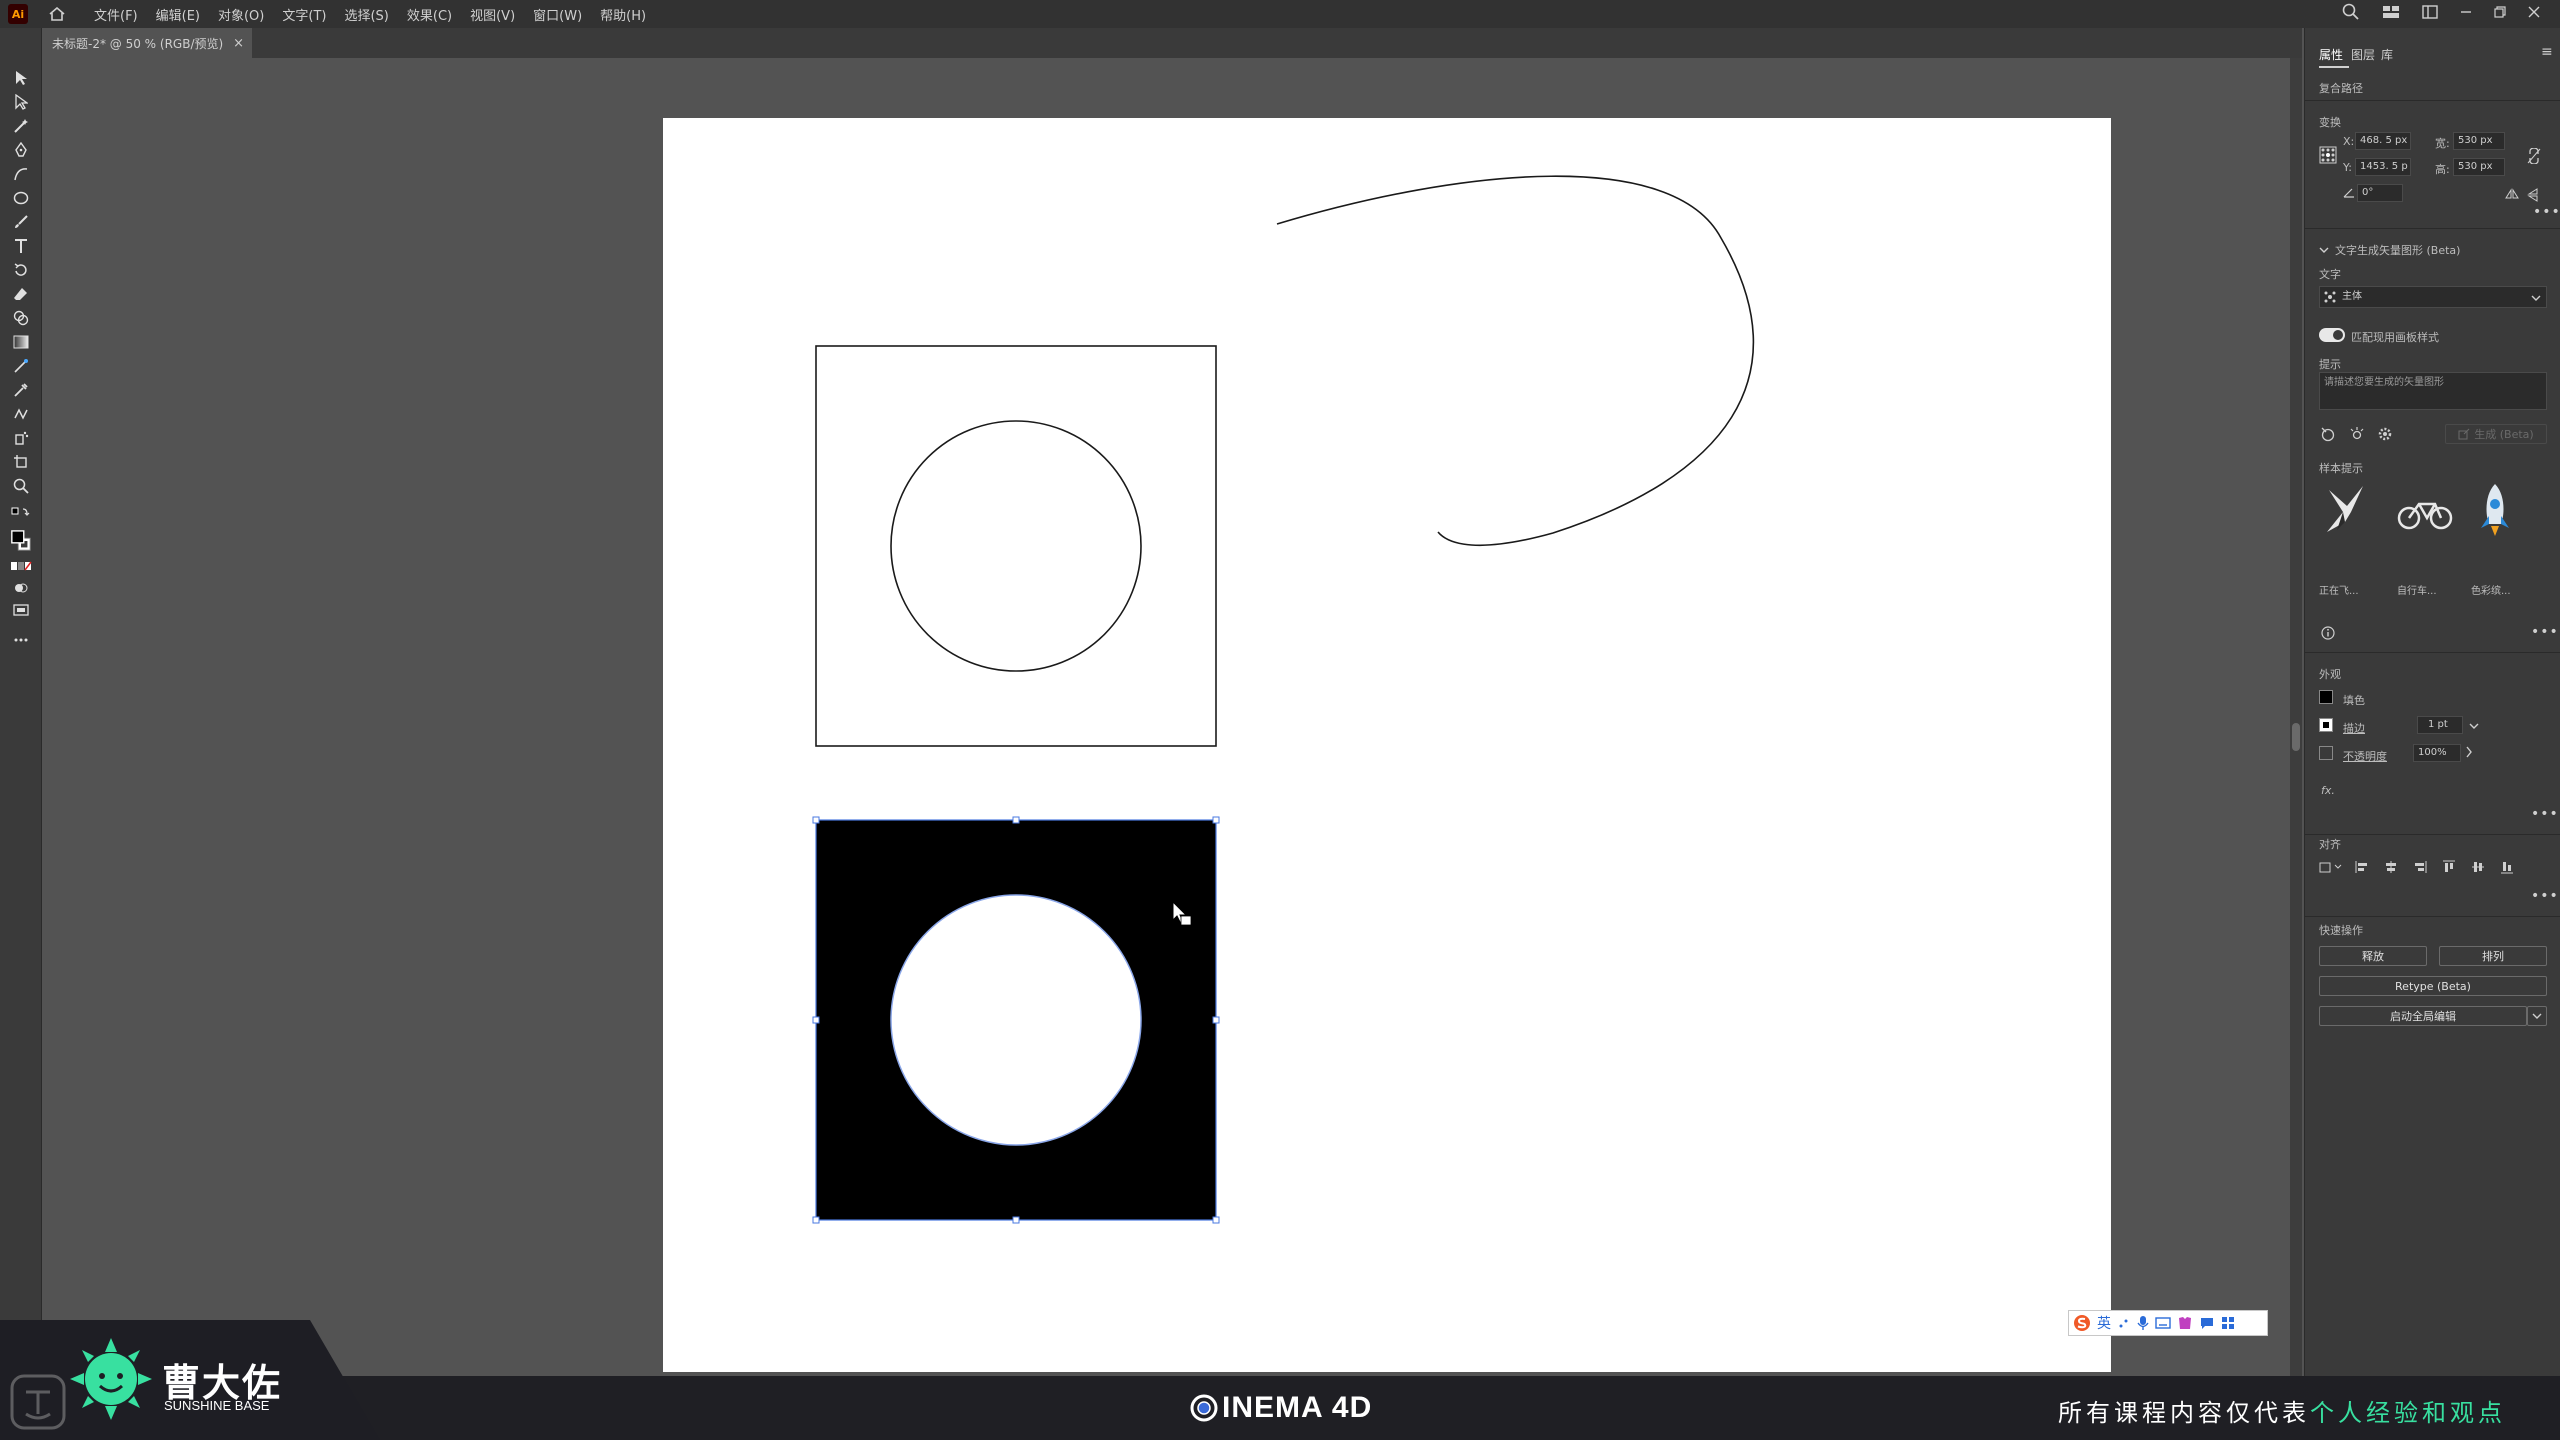 The height and width of the screenshot is (1440, 2560). I want to click on chevron-right-icon, so click(2469, 753).